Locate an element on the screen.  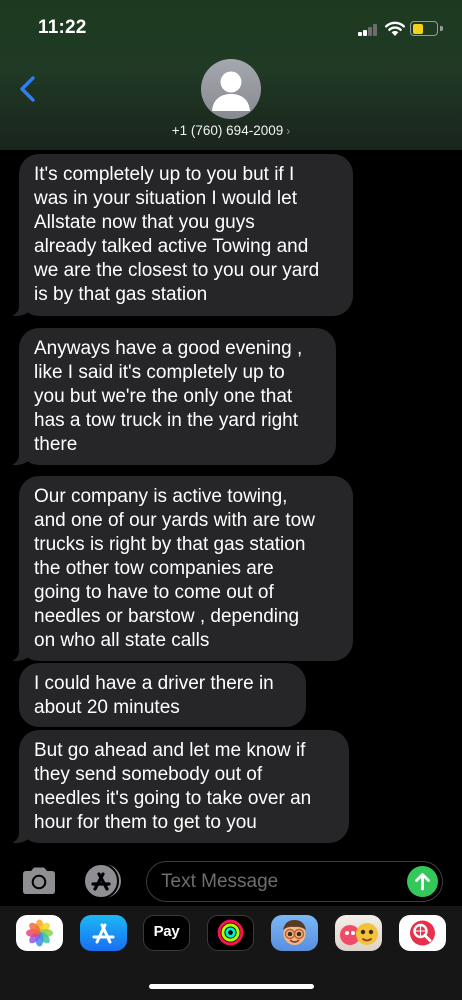
memoji-app-icon is located at coordinates (294, 933).